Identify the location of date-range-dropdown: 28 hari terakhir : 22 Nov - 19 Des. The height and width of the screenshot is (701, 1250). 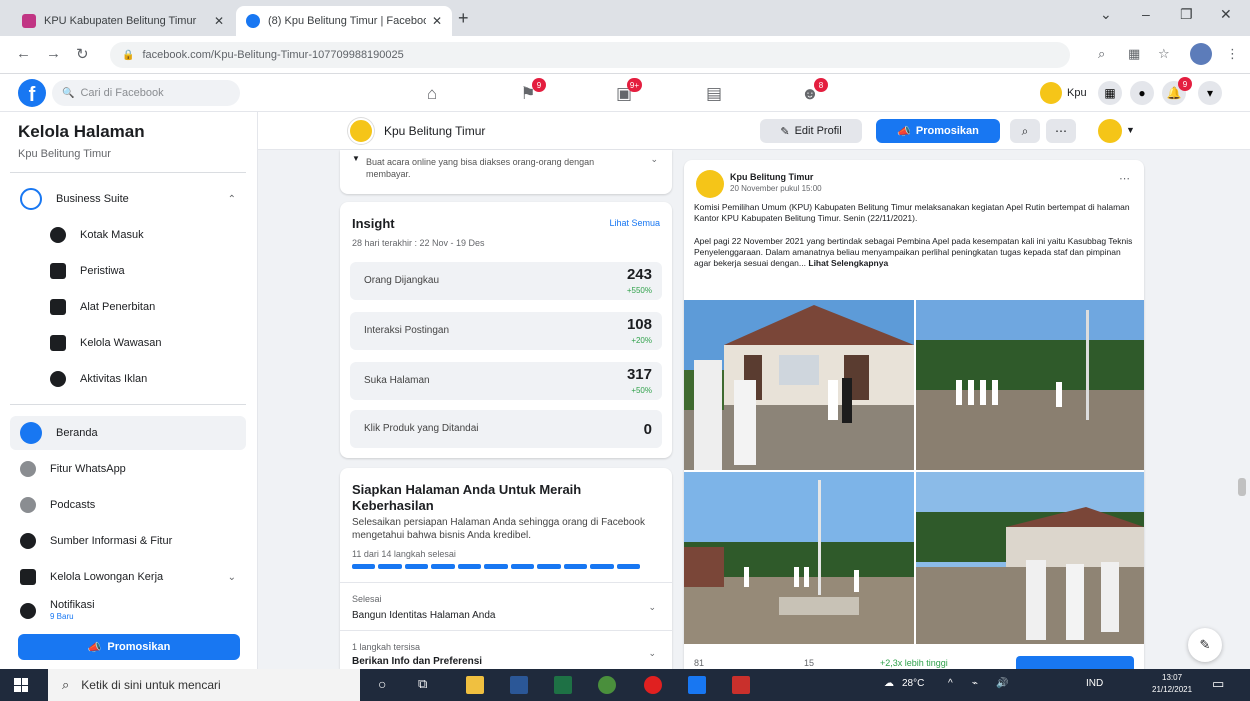
(418, 243).